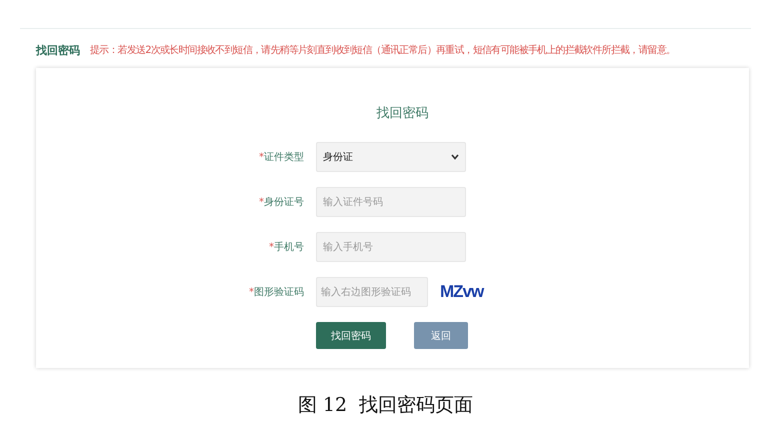  What do you see at coordinates (279, 292) in the screenshot?
I see `field-label: 图形验证码` at bounding box center [279, 292].